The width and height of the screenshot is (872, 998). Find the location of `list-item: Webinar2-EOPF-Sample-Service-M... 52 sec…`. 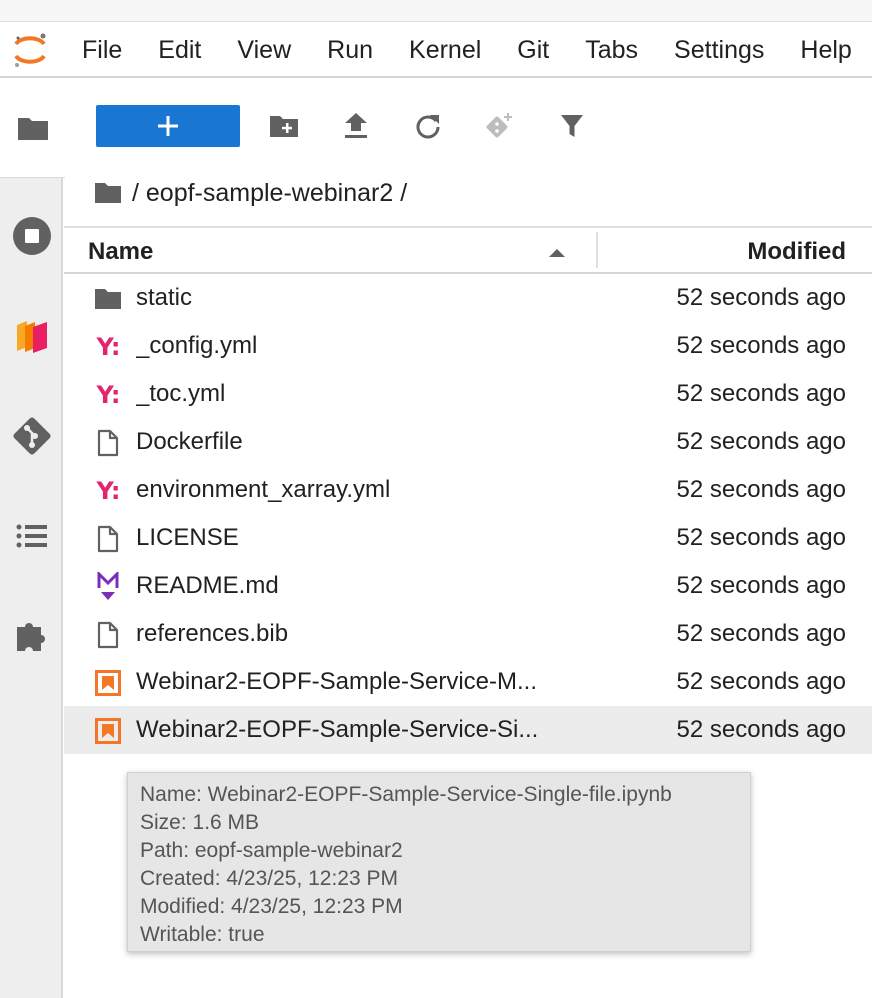

list-item: Webinar2-EOPF-Sample-Service-M... 52 sec… is located at coordinates (468, 682).